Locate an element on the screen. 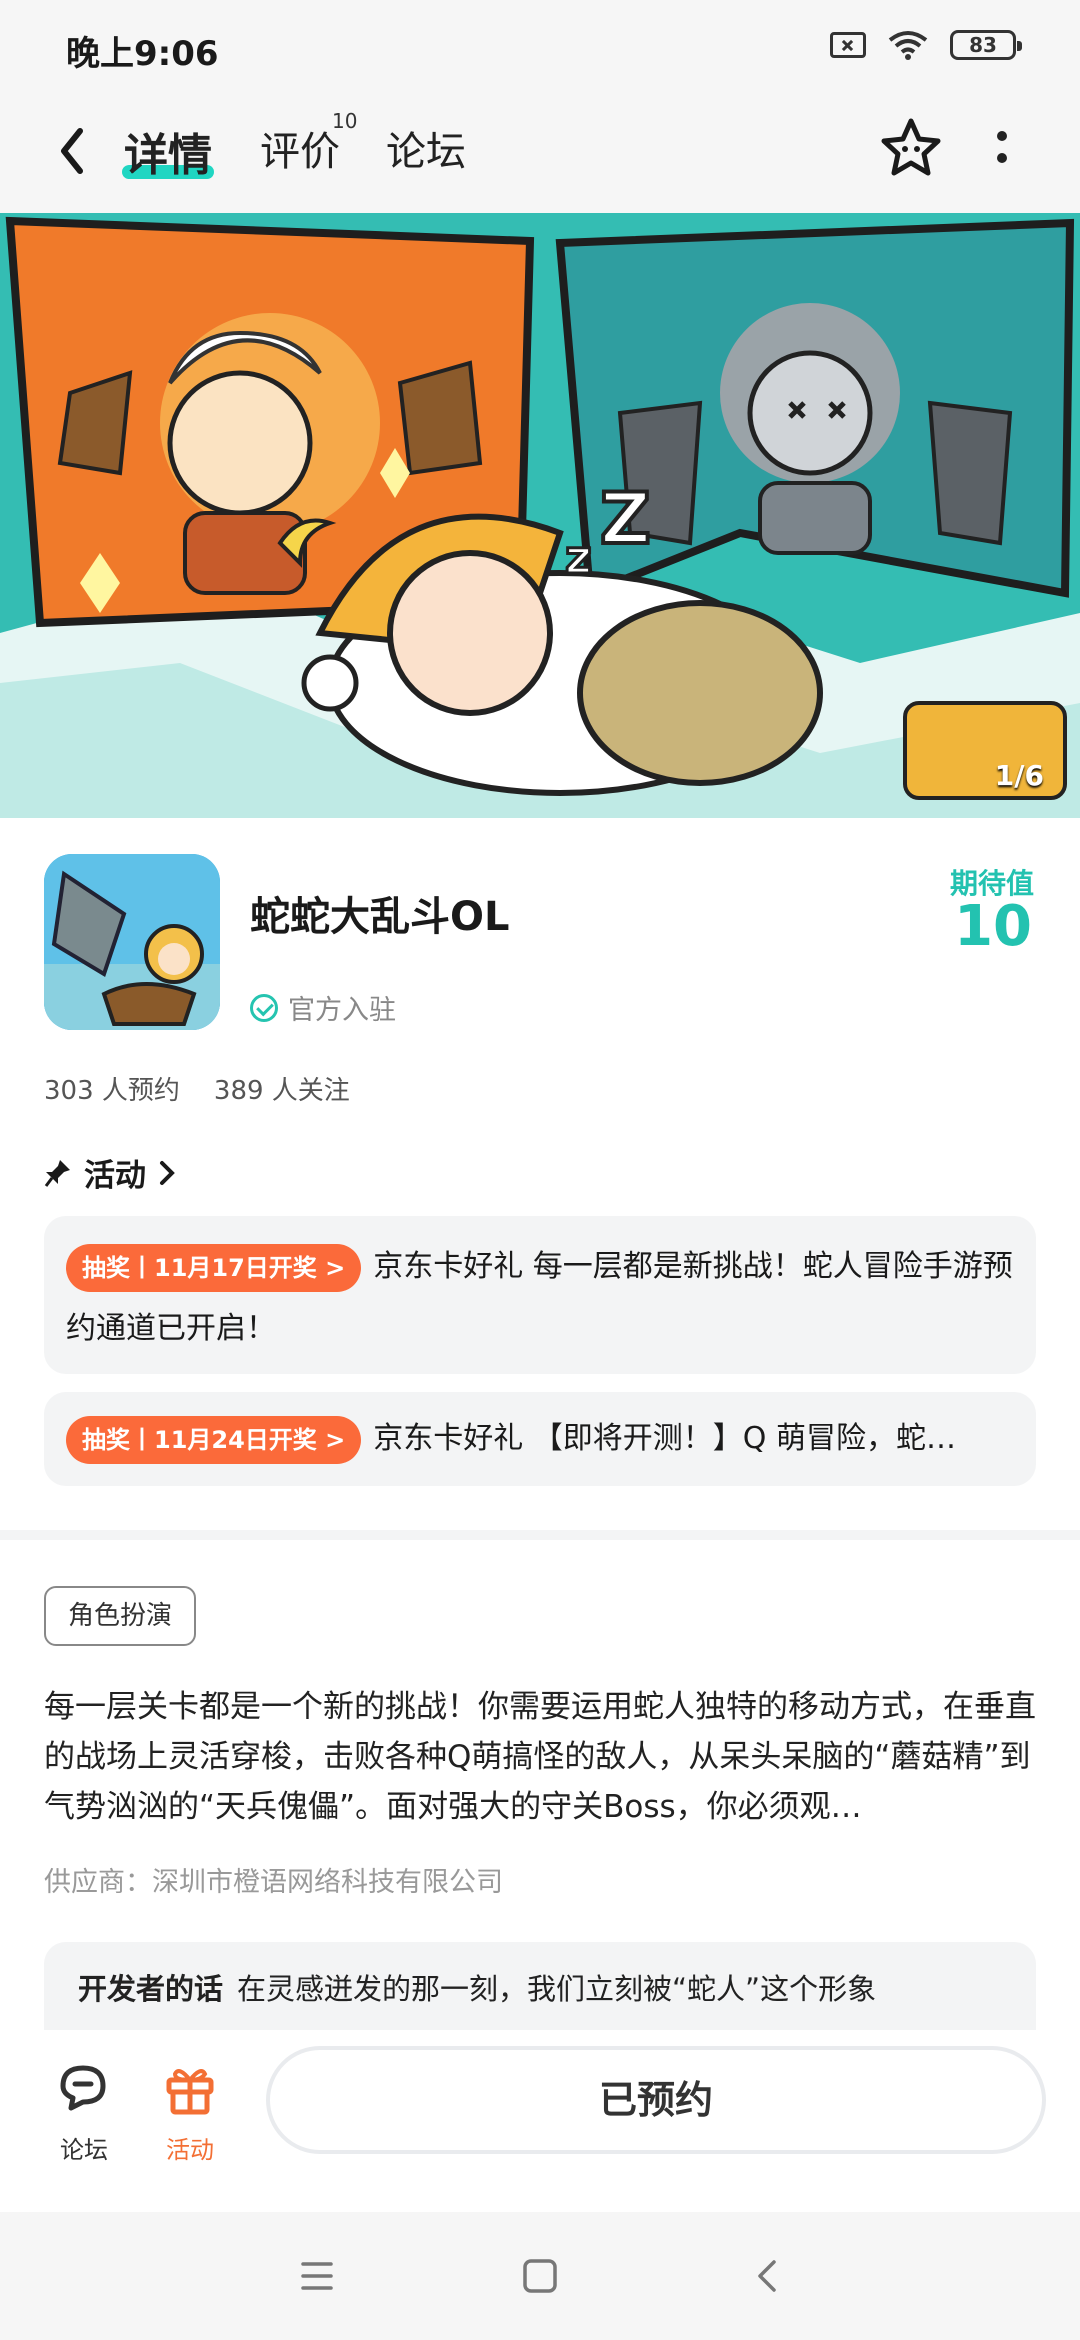 The width and height of the screenshot is (1080, 2340). app-stats: 303 人预约 389 人关注 is located at coordinates (197, 1088).